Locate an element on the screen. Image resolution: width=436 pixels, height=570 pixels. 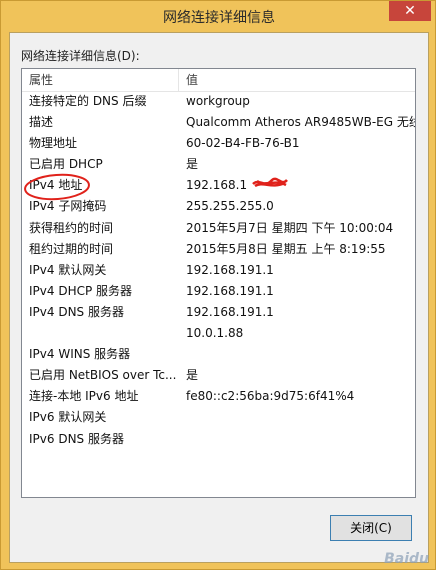
property-cell: IPv6 默认网关 is located at coordinates (68, 417).